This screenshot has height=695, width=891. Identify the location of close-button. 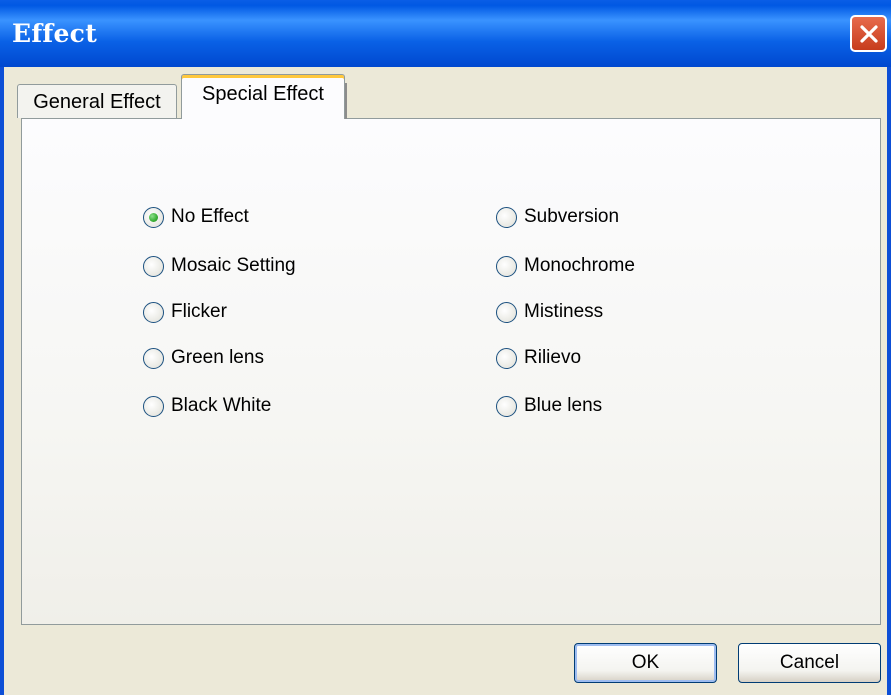
(868, 33).